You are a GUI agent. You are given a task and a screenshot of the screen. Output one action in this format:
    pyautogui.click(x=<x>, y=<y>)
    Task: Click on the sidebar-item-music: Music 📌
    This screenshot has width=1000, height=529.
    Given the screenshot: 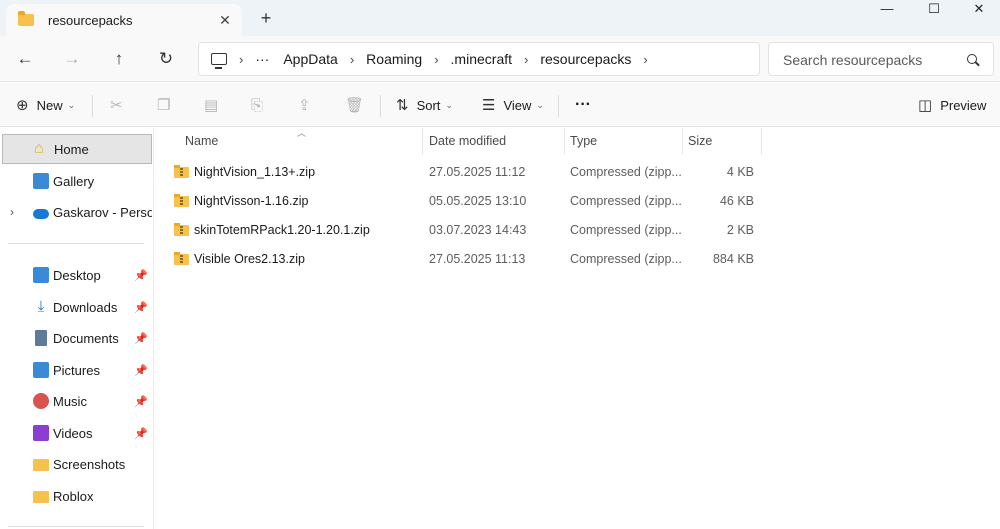 What is the action you would take?
    pyautogui.click(x=77, y=401)
    